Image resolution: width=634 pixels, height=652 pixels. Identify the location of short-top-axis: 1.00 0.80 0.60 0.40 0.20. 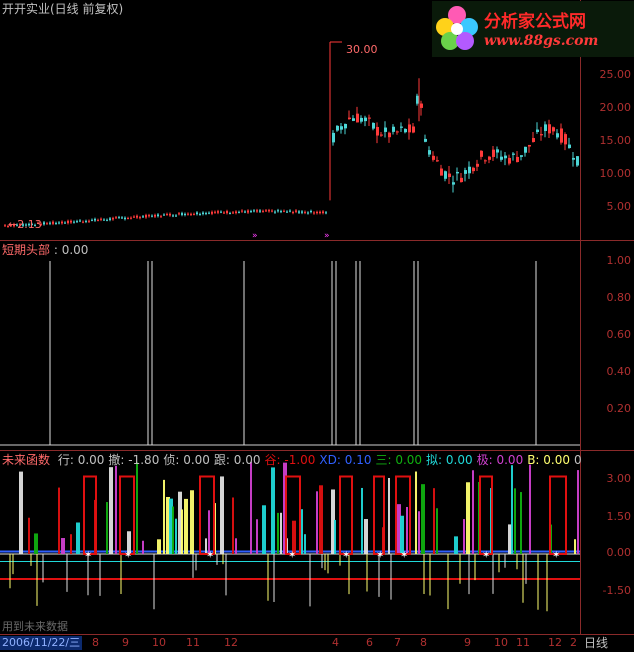
(607, 345).